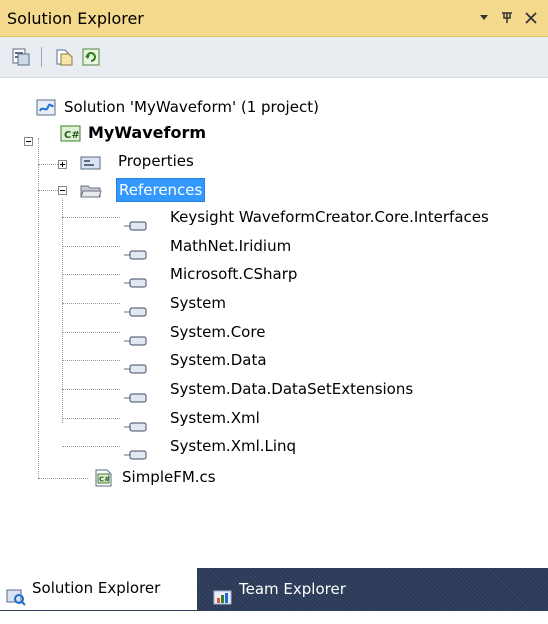 This screenshot has height=624, width=548. I want to click on properties-folder-icon, so click(91, 166).